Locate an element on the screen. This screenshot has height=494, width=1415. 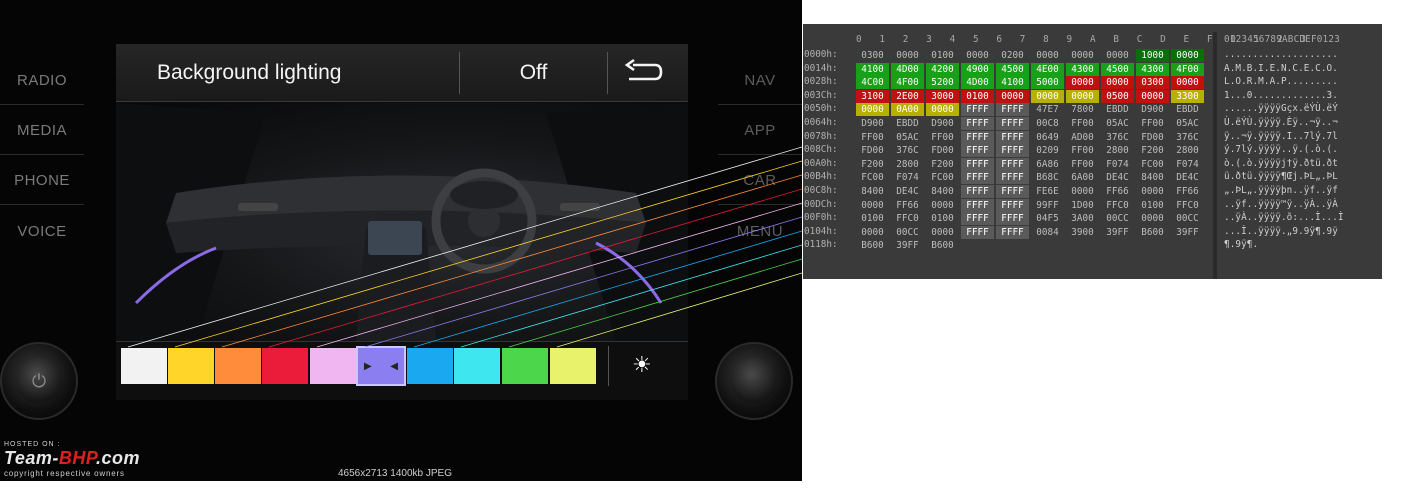
hex-cell: 7800 is located at coordinates (1082, 109).